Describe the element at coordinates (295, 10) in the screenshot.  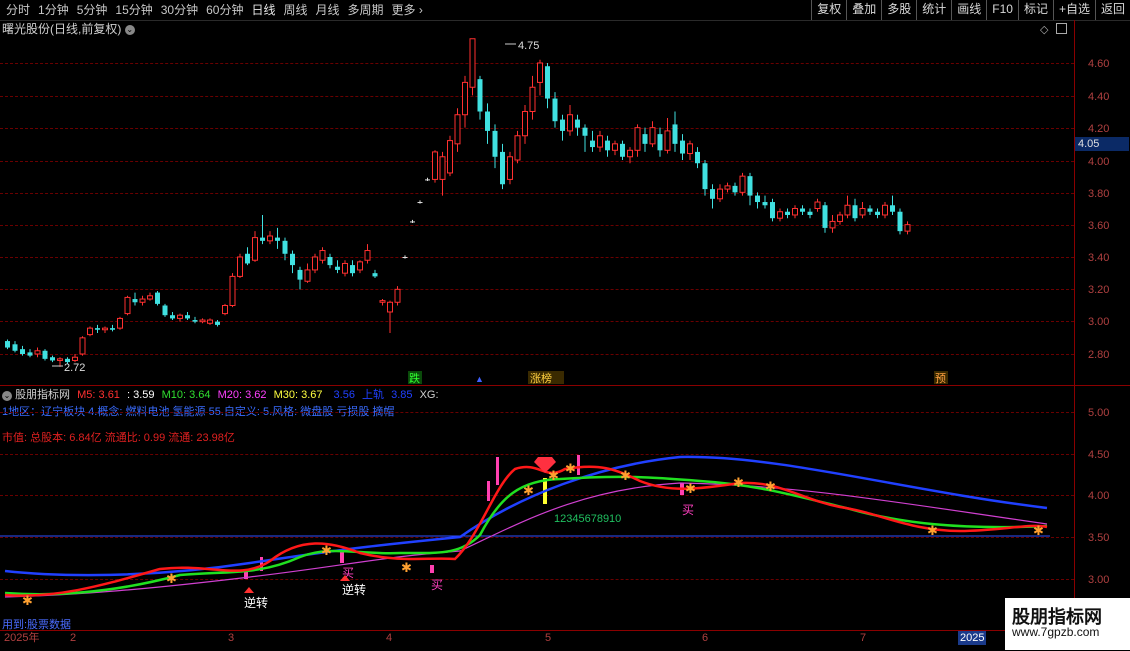
I see `tab-weekly: 周线` at that location.